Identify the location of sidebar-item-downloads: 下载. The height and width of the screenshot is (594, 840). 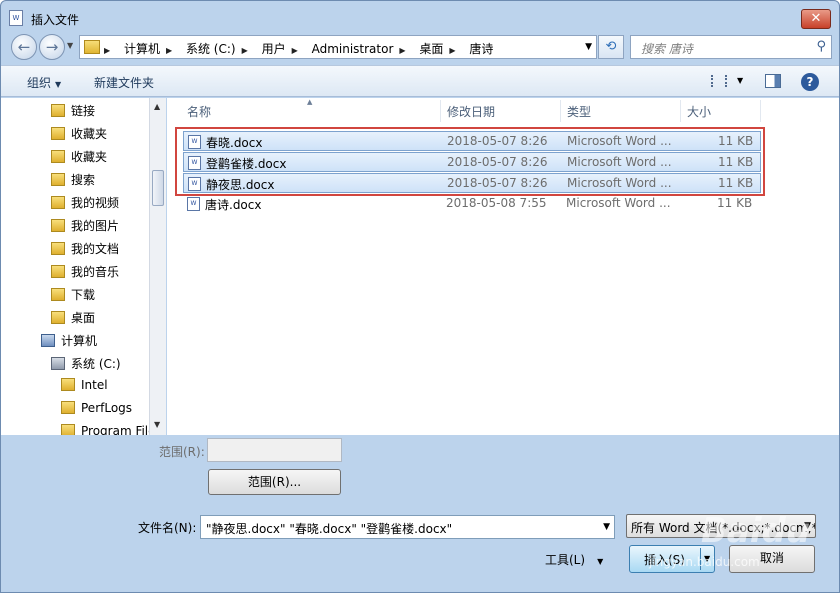
(73, 296).